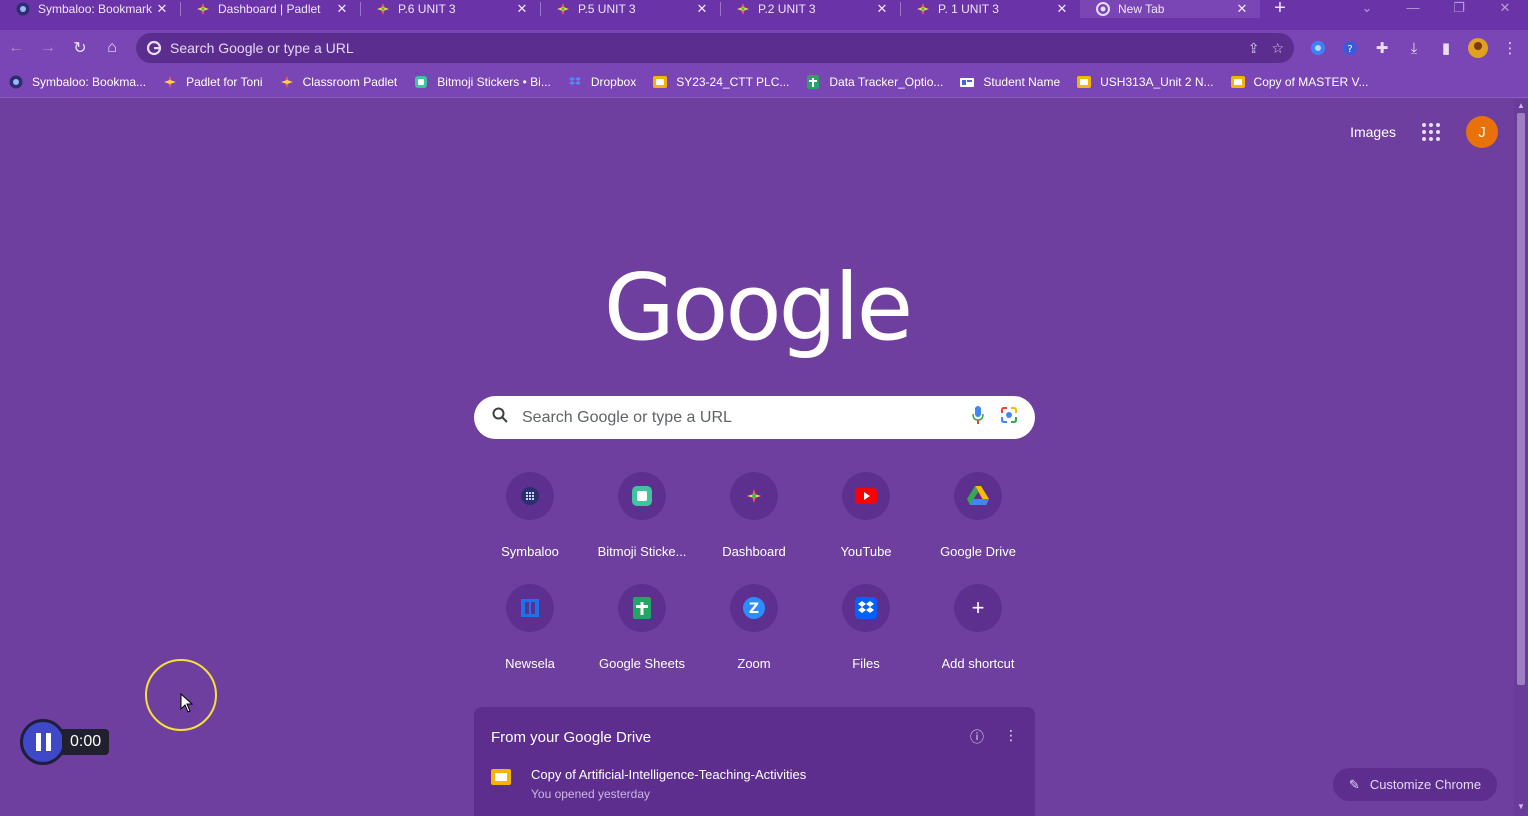 This screenshot has height=816, width=1528. Describe the element at coordinates (16, 48) in the screenshot. I see `back-icon: ←` at that location.